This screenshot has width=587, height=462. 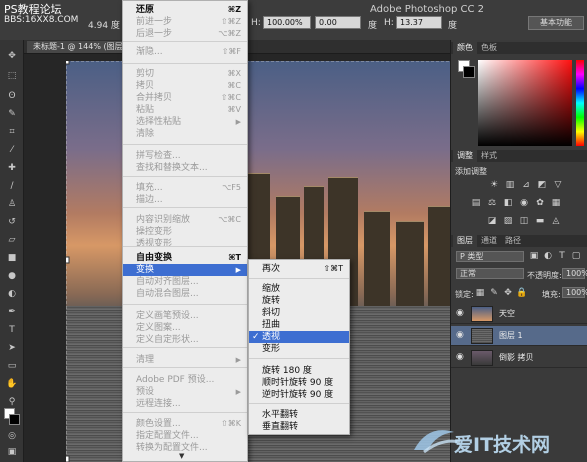 What do you see at coordinates (508, 203) in the screenshot?
I see `black-white-icon: ◧` at bounding box center [508, 203].